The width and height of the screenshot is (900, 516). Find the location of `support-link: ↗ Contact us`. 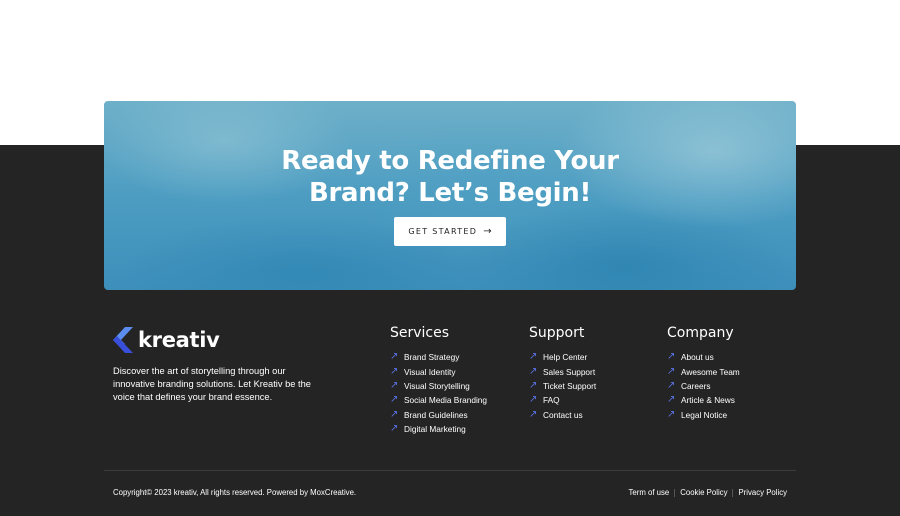

support-link: ↗ Contact us is located at coordinates (562, 415).